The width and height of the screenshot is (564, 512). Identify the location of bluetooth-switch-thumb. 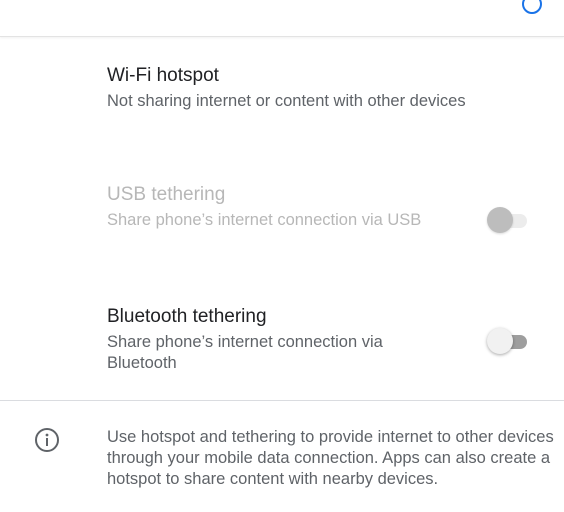
(500, 341).